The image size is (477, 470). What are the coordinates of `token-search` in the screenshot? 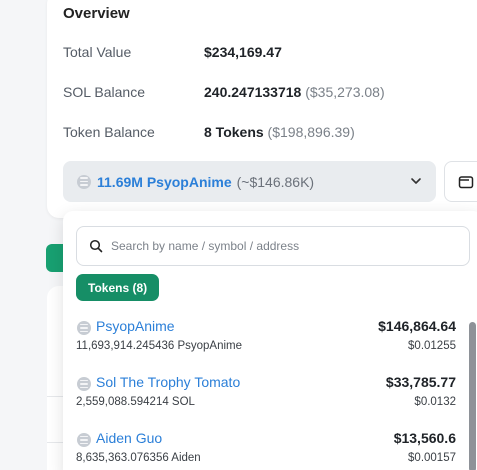 It's located at (273, 246).